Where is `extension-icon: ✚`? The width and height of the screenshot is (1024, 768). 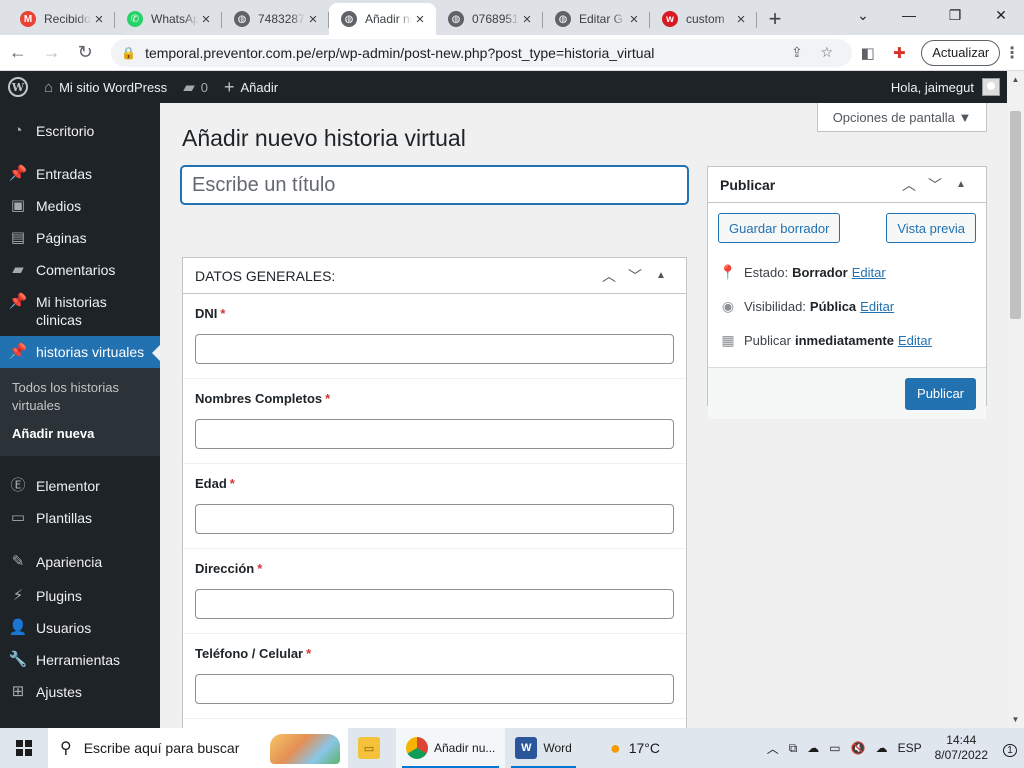 extension-icon: ✚ is located at coordinates (900, 53).